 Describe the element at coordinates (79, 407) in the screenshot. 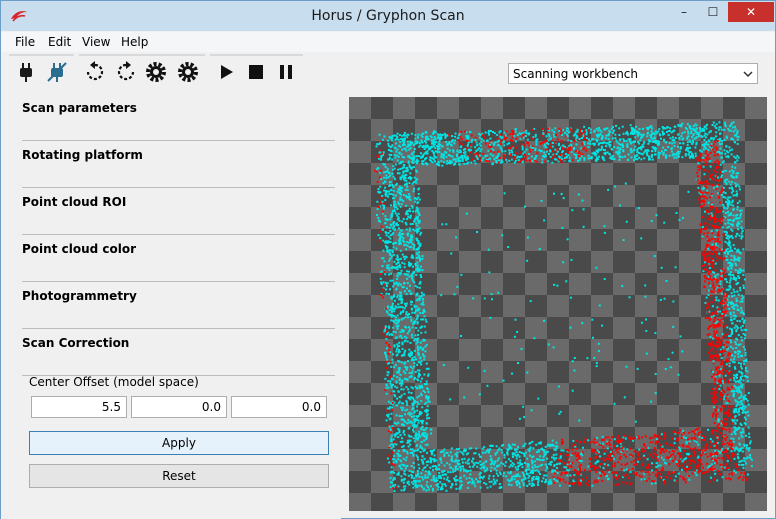

I see `center-offset-x-field: 5.5` at that location.